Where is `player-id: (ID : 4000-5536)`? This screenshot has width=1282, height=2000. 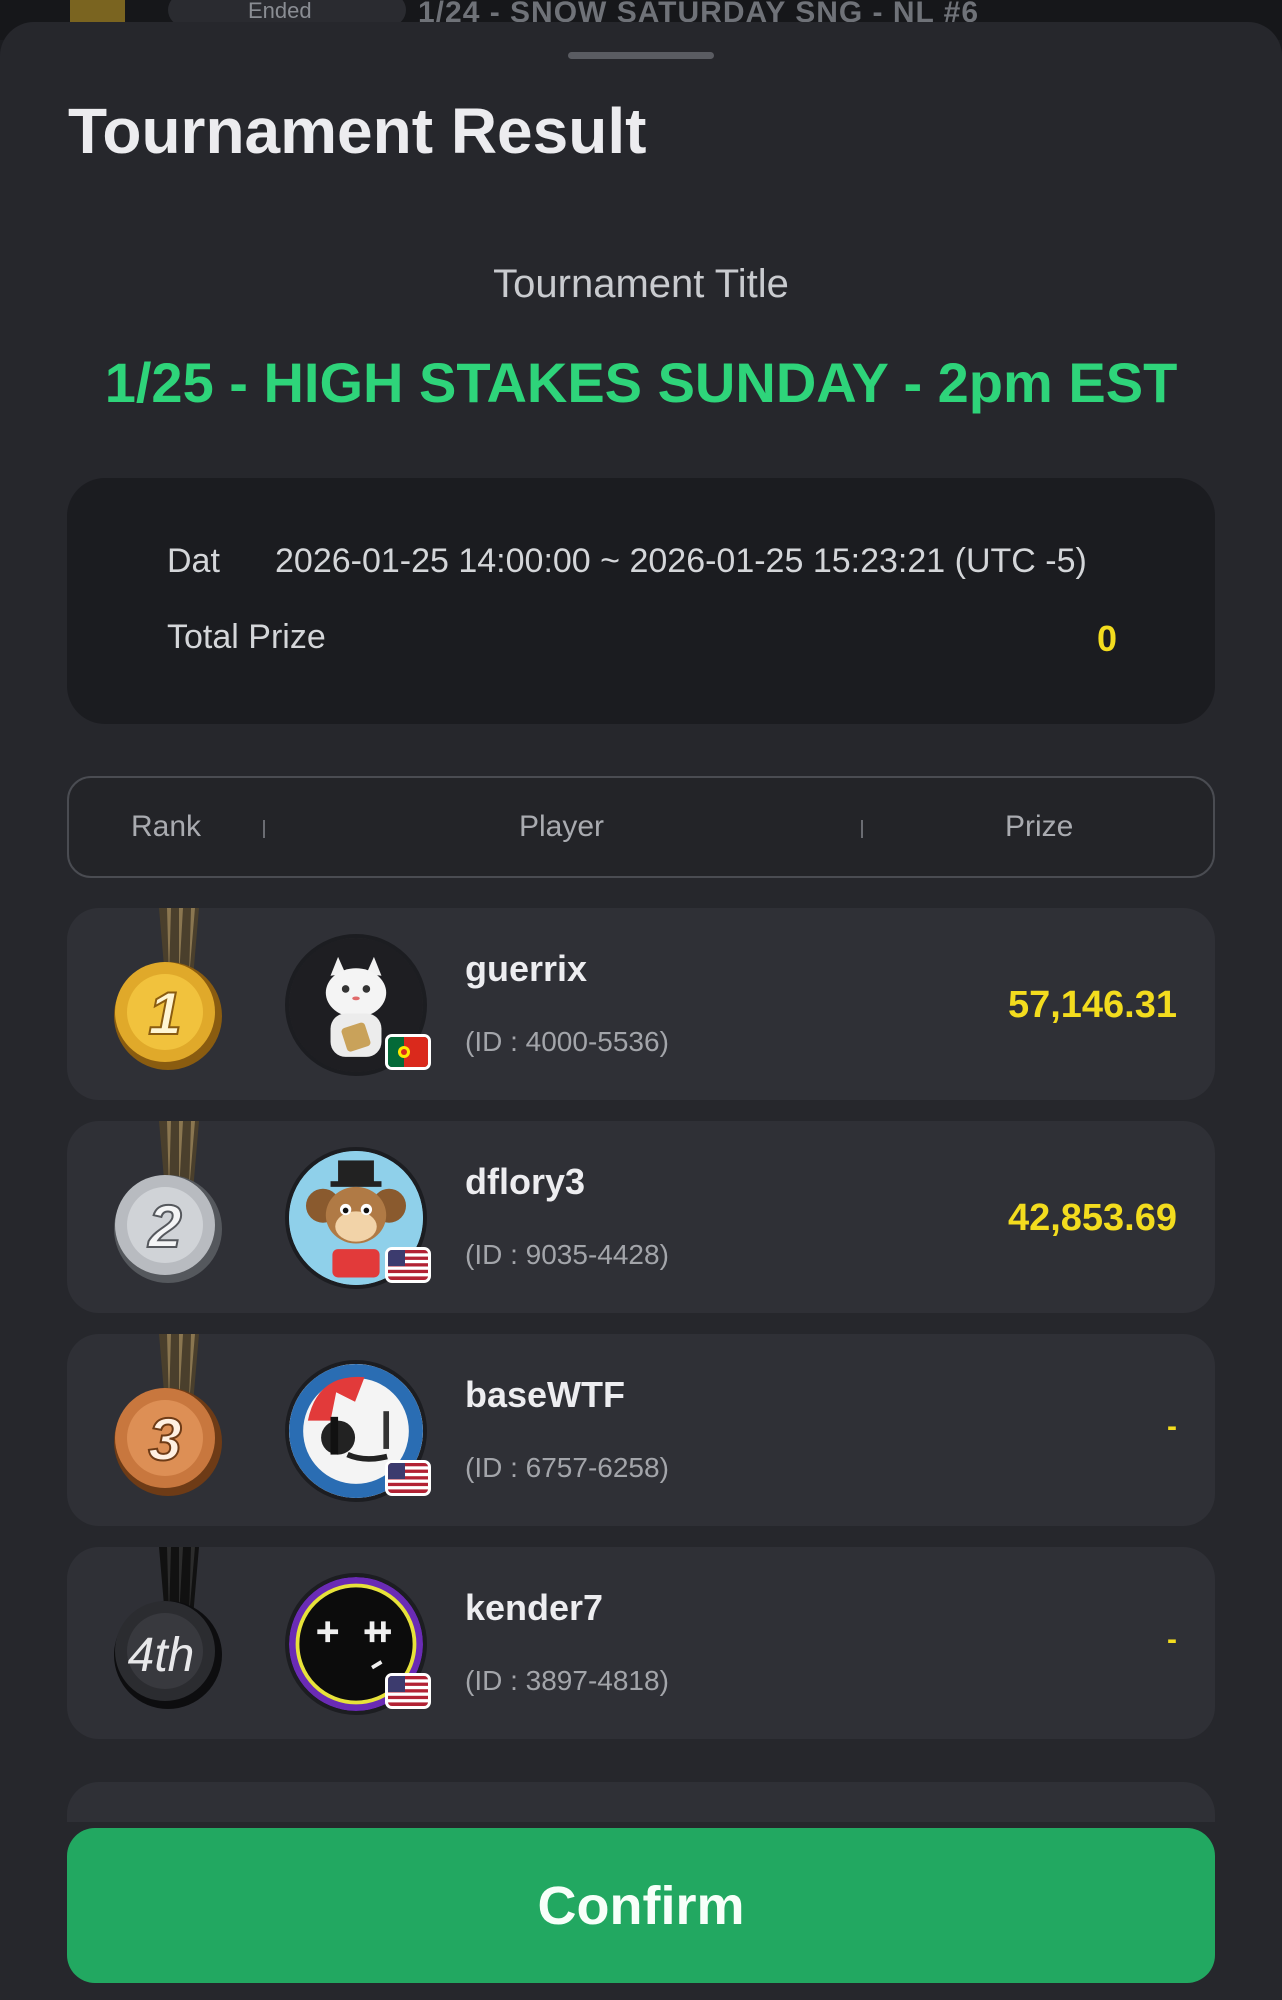
player-id: (ID : 4000-5536) is located at coordinates (567, 1041).